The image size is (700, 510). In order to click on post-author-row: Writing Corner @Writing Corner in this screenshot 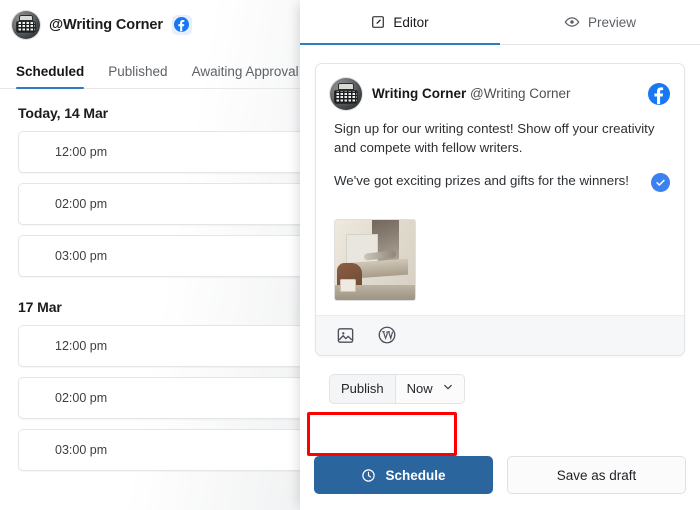, I will do `click(500, 91)`.